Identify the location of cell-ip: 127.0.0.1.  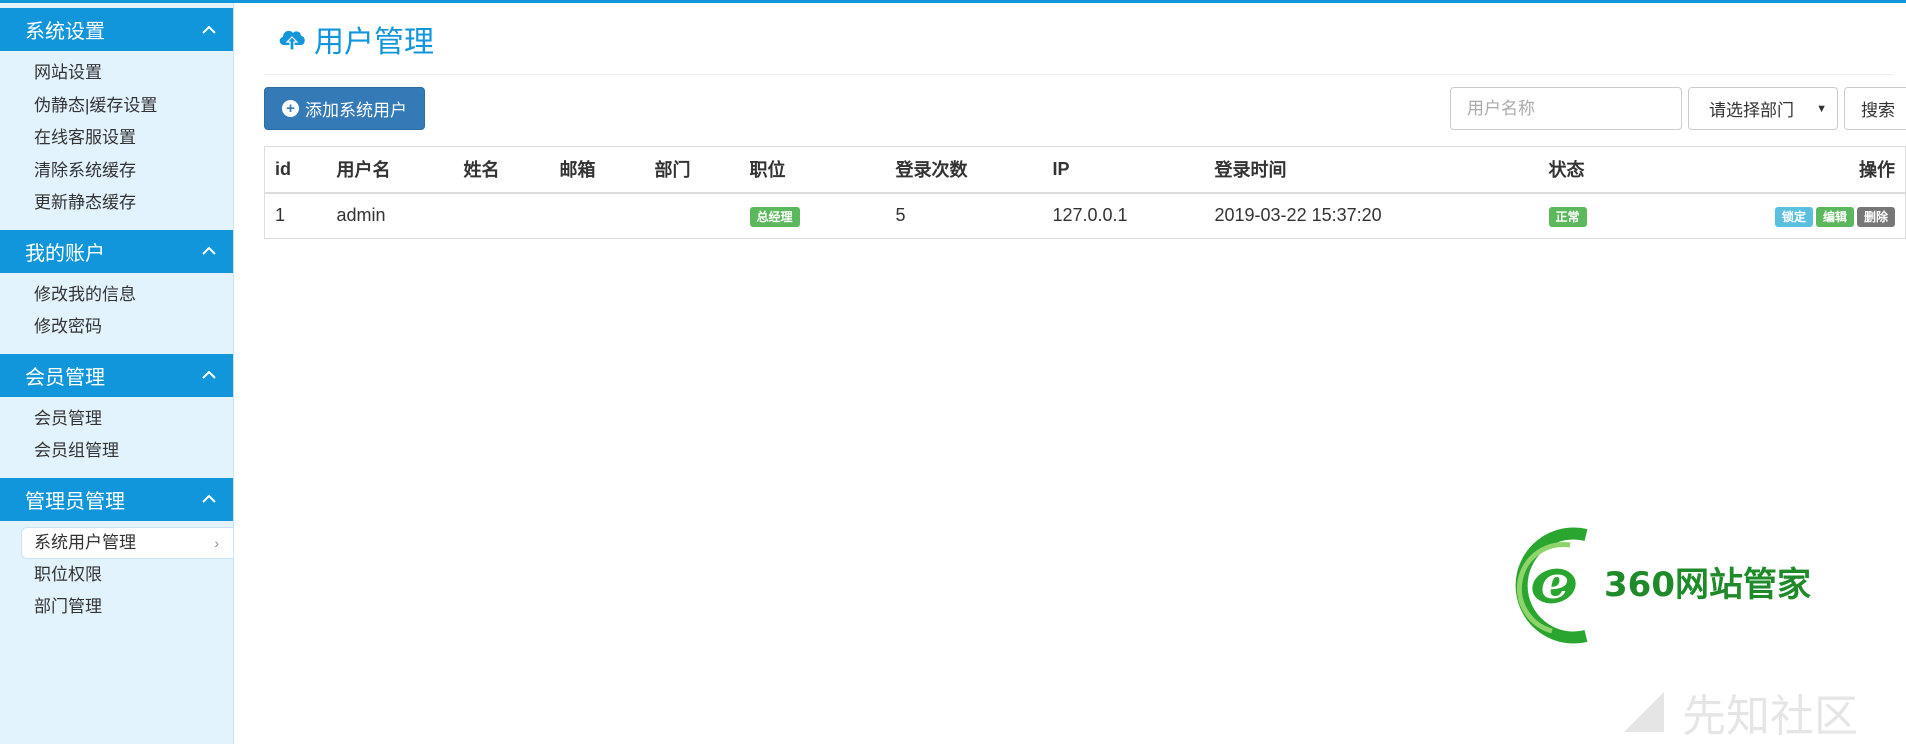
(1090, 215).